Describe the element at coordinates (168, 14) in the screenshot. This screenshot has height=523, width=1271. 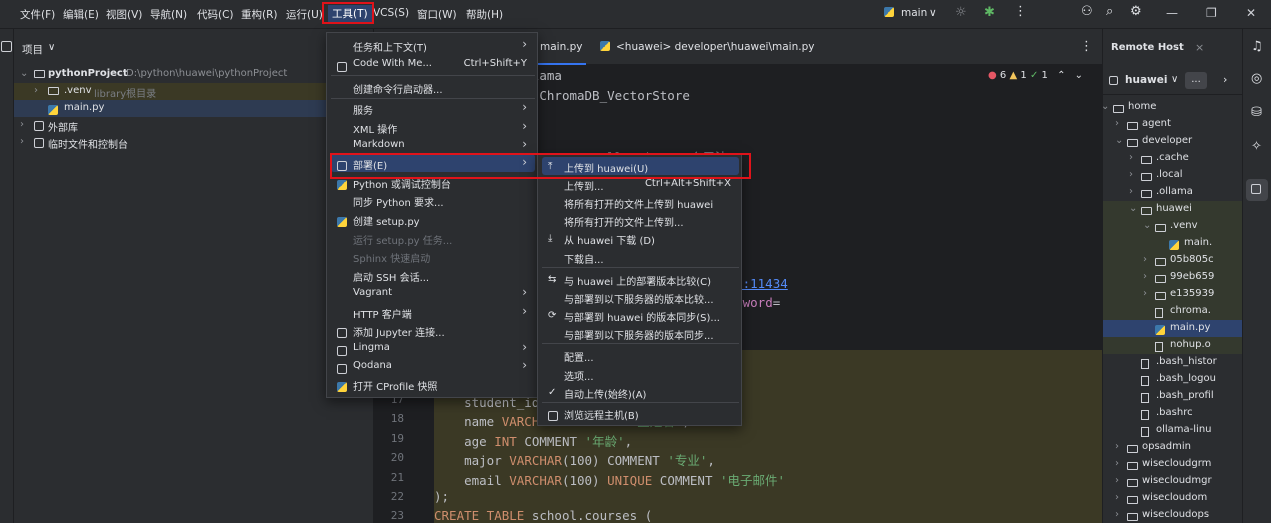
I see `menu-navigate: 导航(N)` at that location.